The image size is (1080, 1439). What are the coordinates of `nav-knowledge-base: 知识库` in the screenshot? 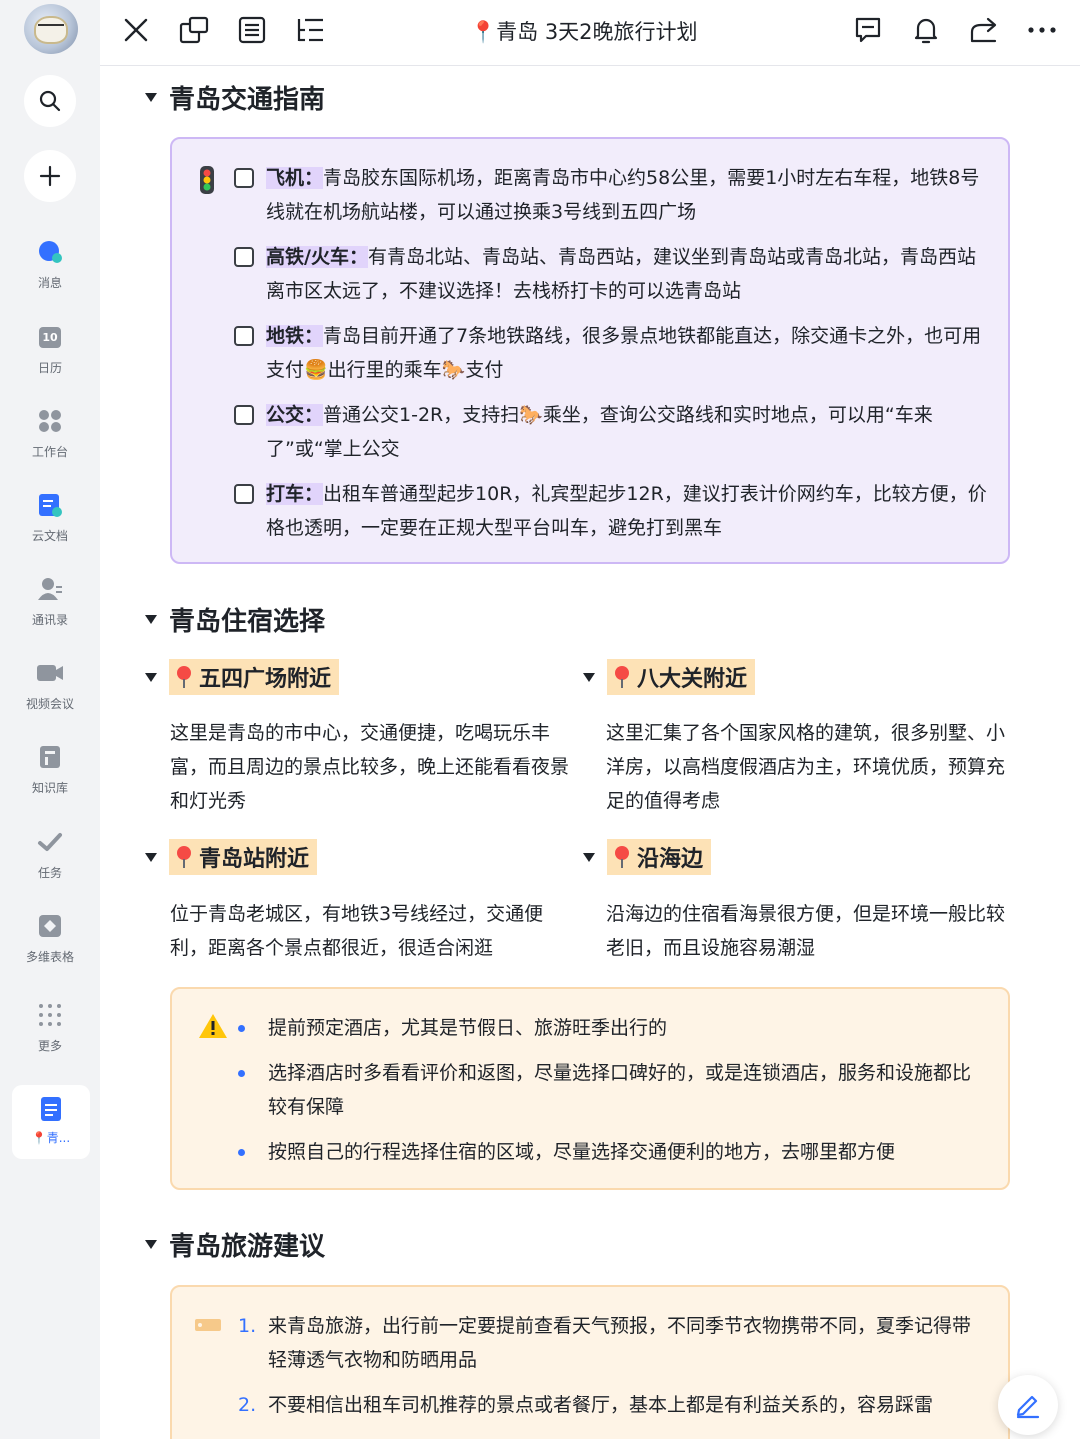 It's located at (50, 772).